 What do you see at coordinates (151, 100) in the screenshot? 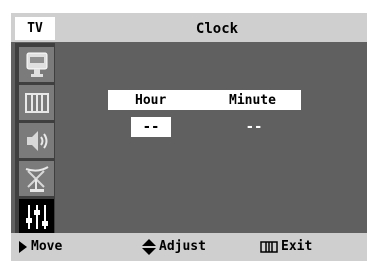
I see `hour-label: Hour` at bounding box center [151, 100].